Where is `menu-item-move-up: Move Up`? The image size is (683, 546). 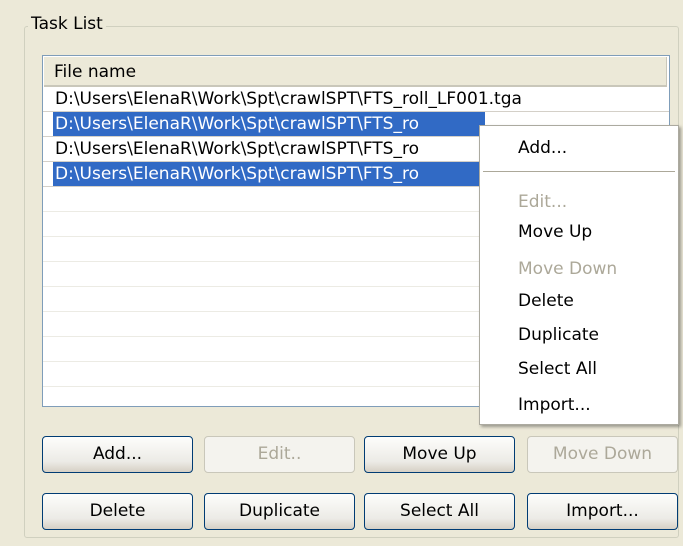
menu-item-move-up: Move Up is located at coordinates (555, 232).